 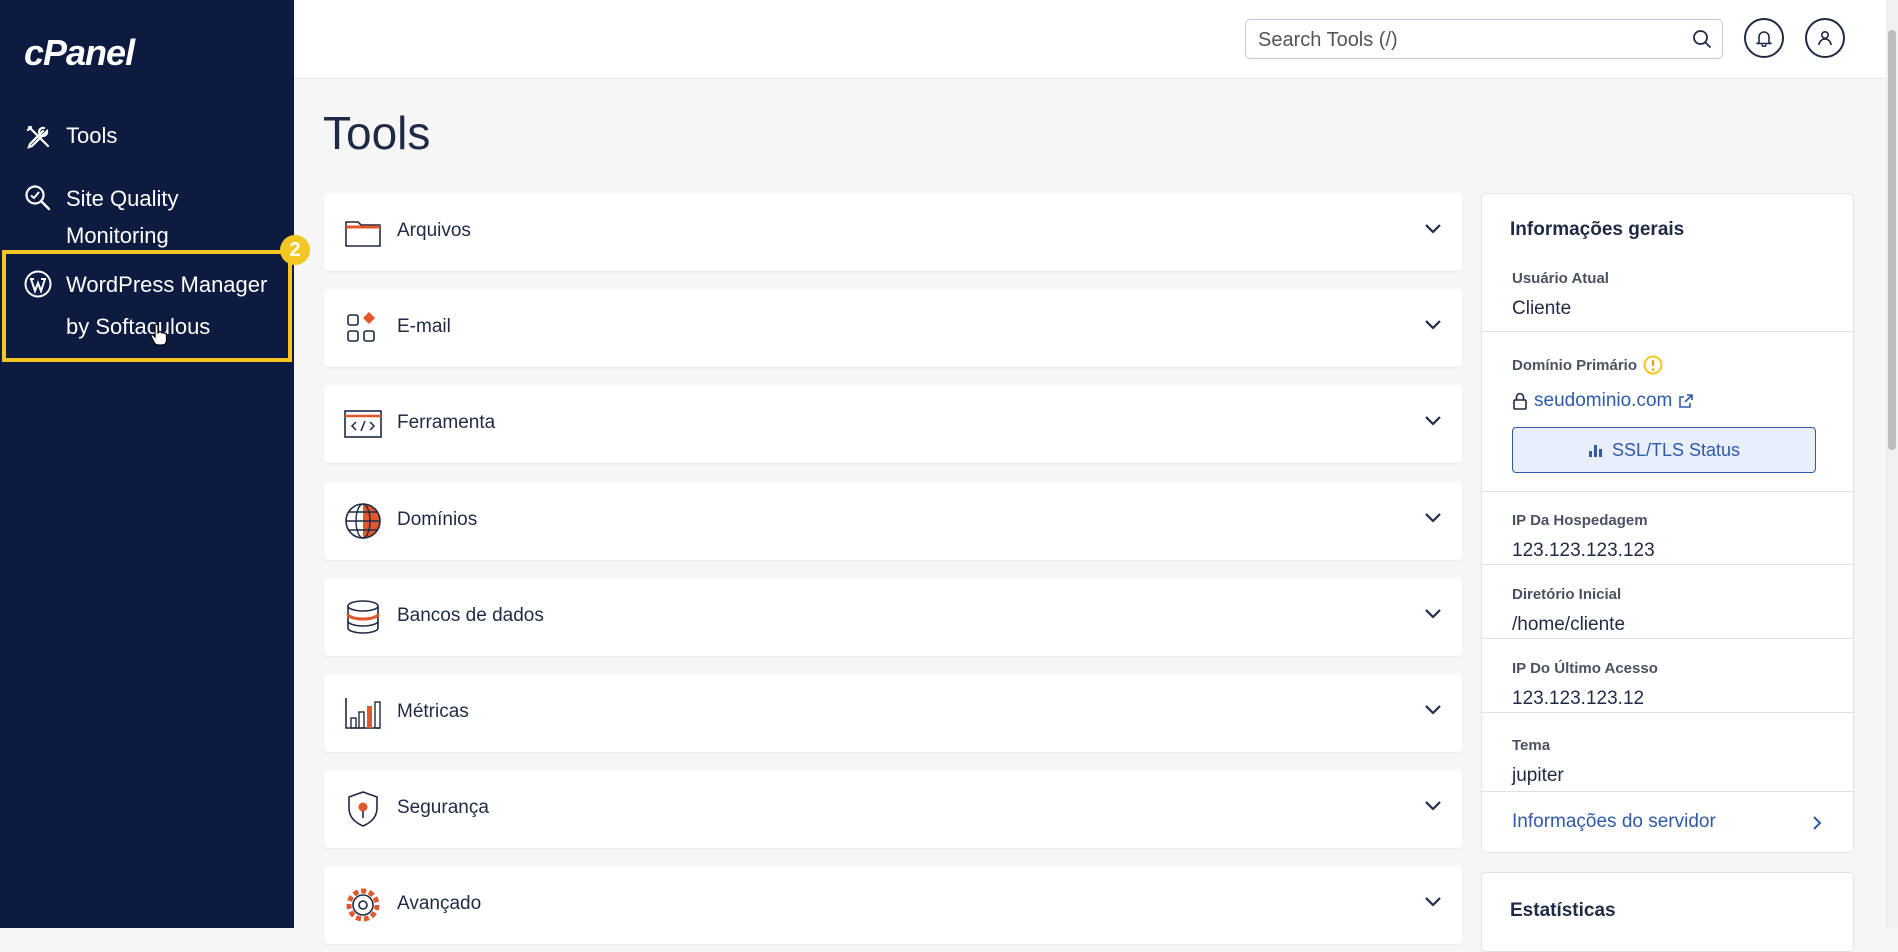 I want to click on hosting-ip-label: IP Da Hospedagem, so click(x=1580, y=520).